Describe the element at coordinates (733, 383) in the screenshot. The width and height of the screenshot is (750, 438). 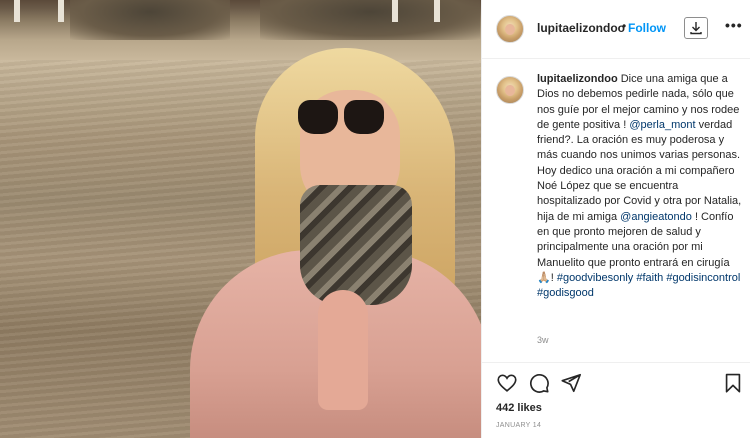
I see `bookmark-icon` at that location.